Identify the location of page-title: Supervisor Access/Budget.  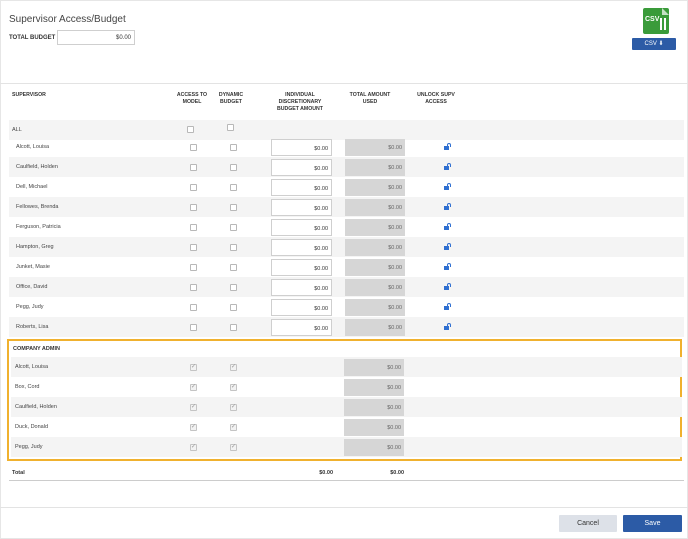
(67, 19).